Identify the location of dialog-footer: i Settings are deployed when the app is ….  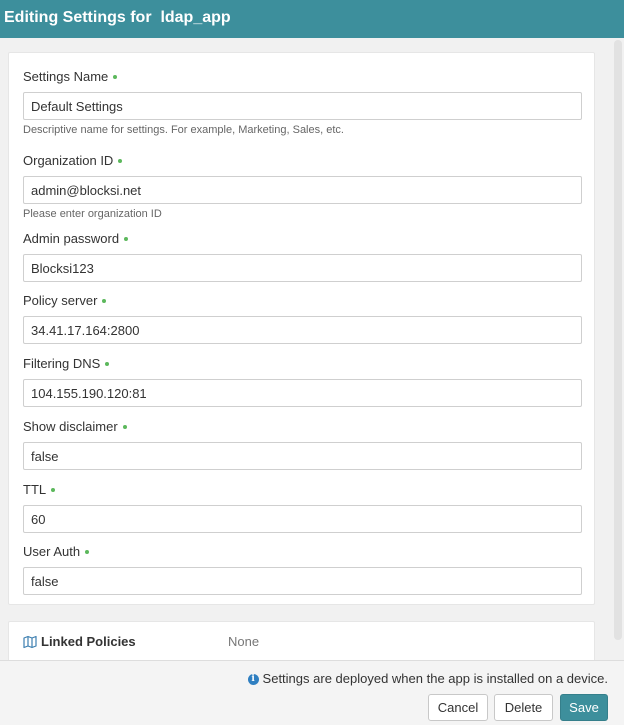
(312, 692).